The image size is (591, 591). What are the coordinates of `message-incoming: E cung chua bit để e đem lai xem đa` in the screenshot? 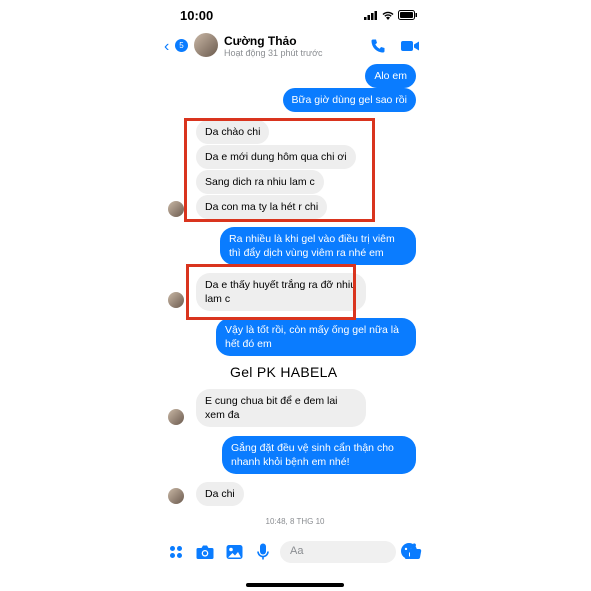 It's located at (281, 408).